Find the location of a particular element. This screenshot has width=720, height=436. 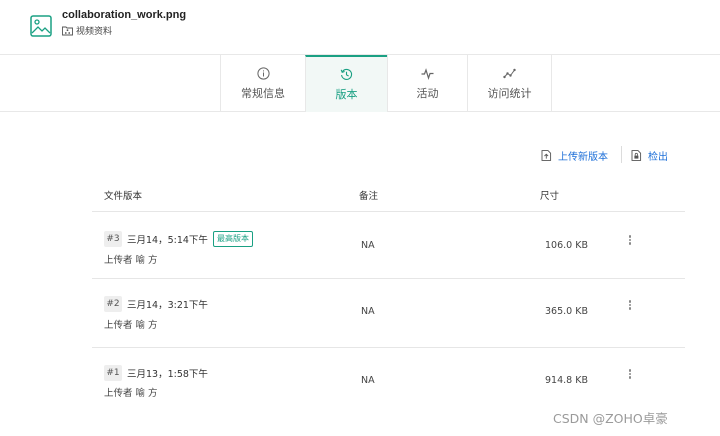

tab-activity: 活动 is located at coordinates (427, 83).